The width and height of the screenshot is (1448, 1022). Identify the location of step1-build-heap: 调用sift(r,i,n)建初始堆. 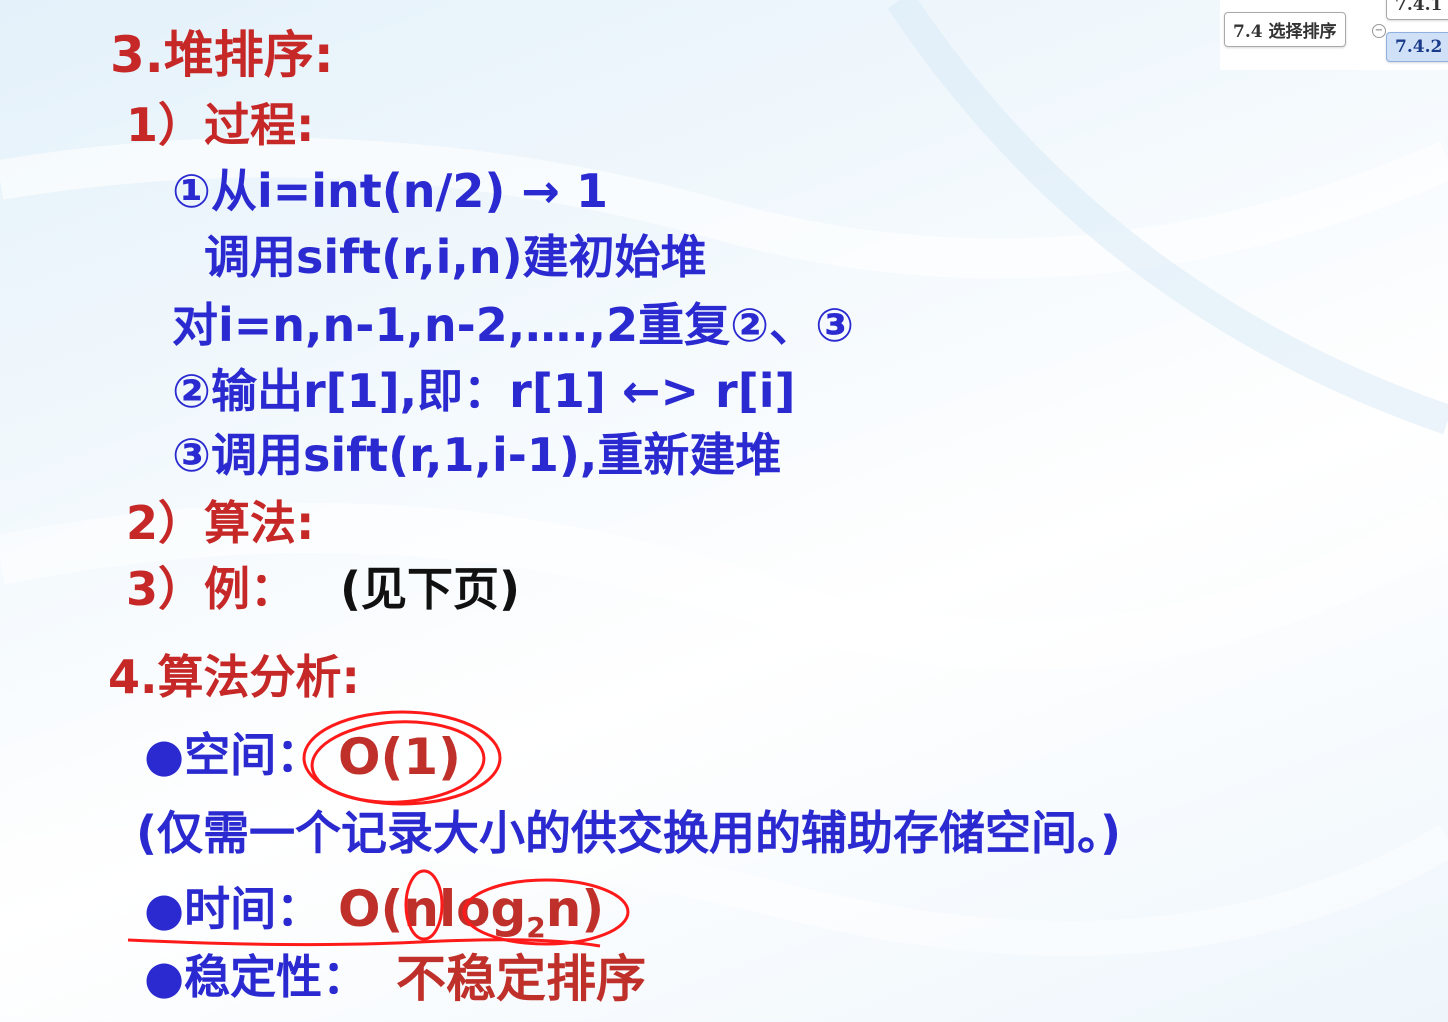
(455, 257).